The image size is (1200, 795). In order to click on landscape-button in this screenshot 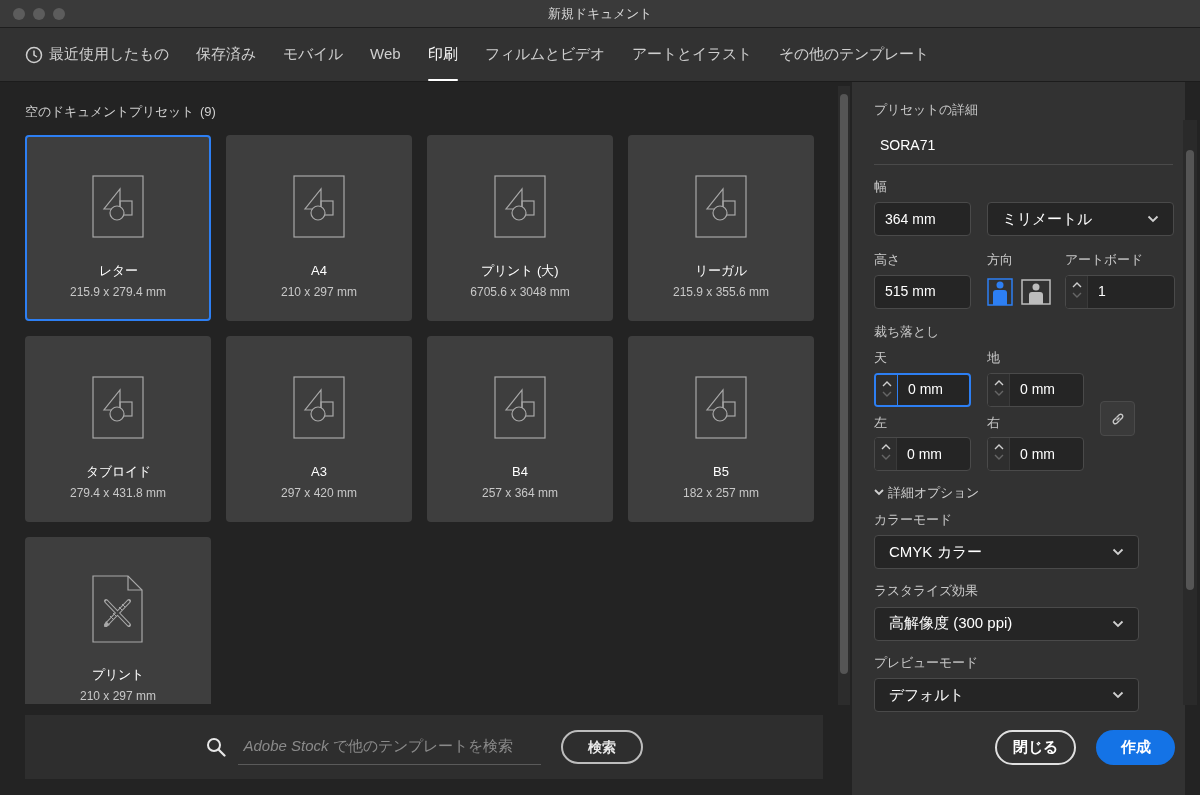, I will do `click(1036, 291)`.